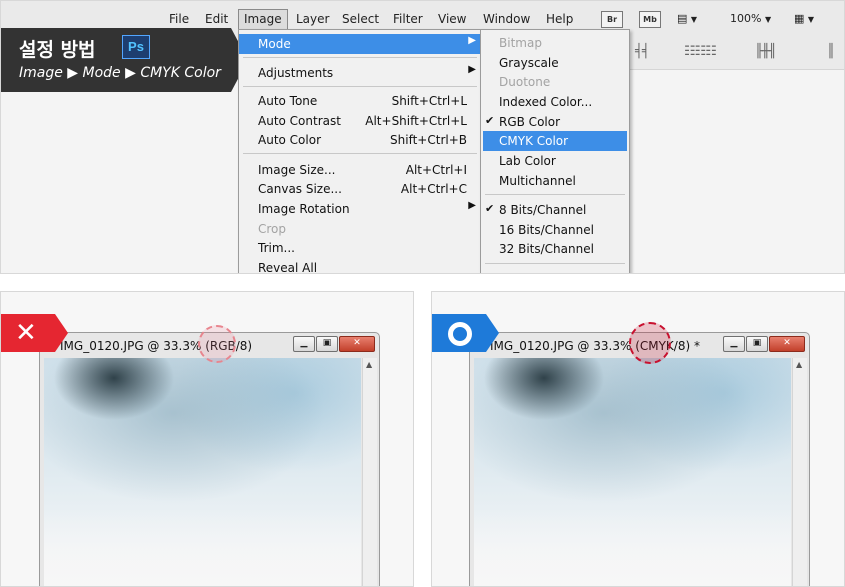 Image resolution: width=845 pixels, height=587 pixels. I want to click on auto-align-icon: ║, so click(831, 51).